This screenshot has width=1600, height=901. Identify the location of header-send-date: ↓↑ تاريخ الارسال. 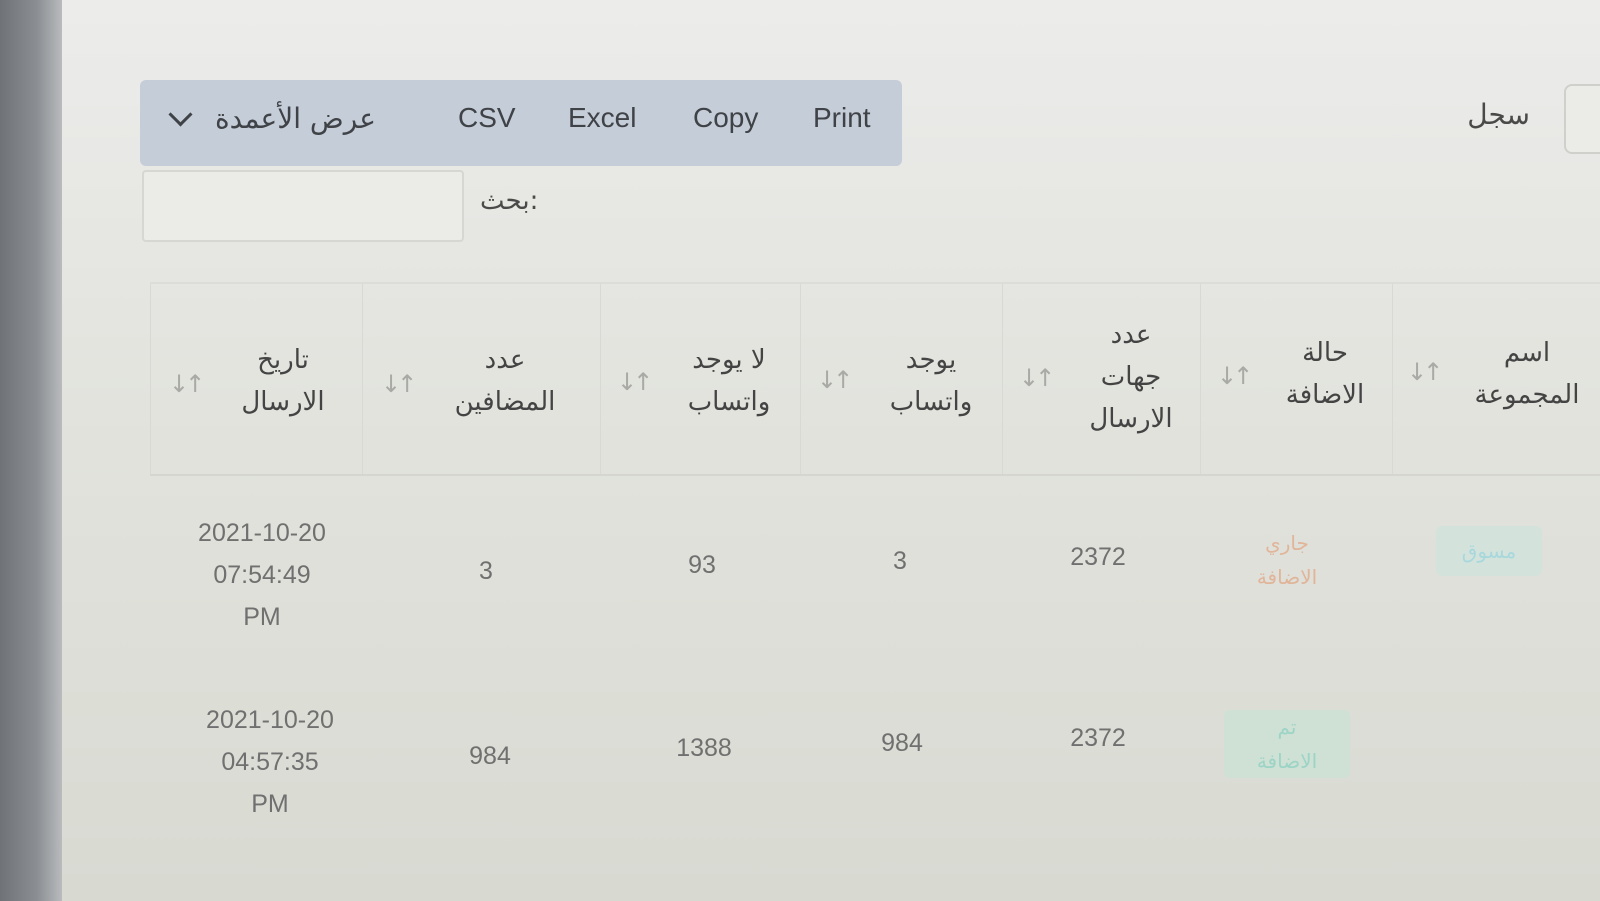
(256, 379).